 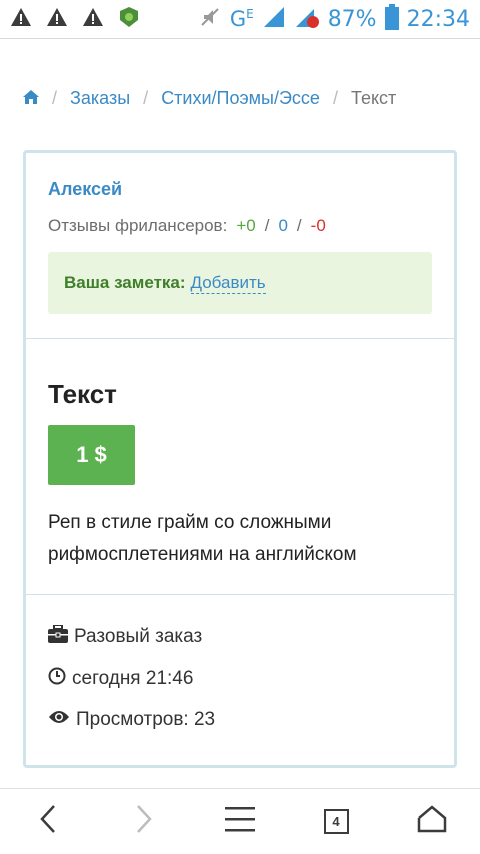 I want to click on chevron-left-icon, so click(x=48, y=821).